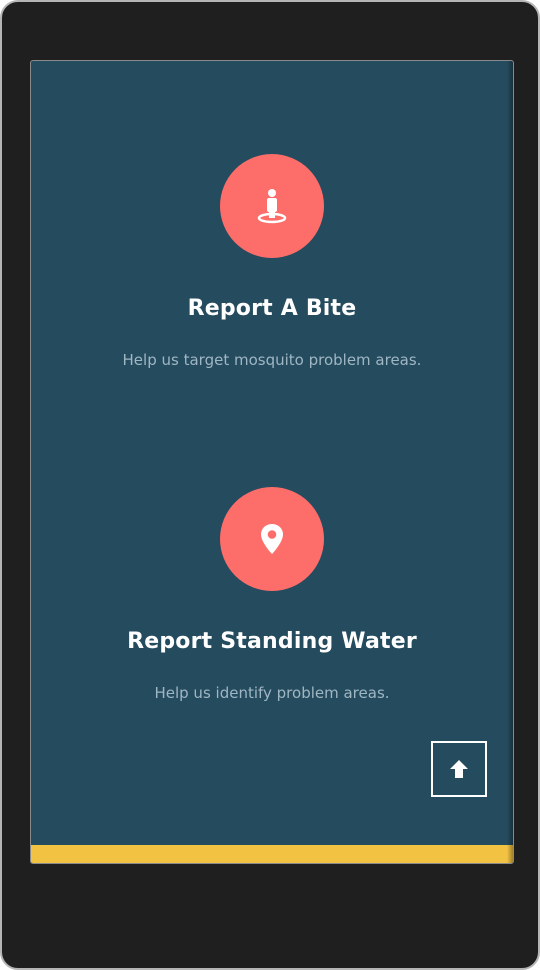 The width and height of the screenshot is (540, 970). What do you see at coordinates (272, 360) in the screenshot?
I see `report-bite-description: Help us target mosquito problem areas.` at bounding box center [272, 360].